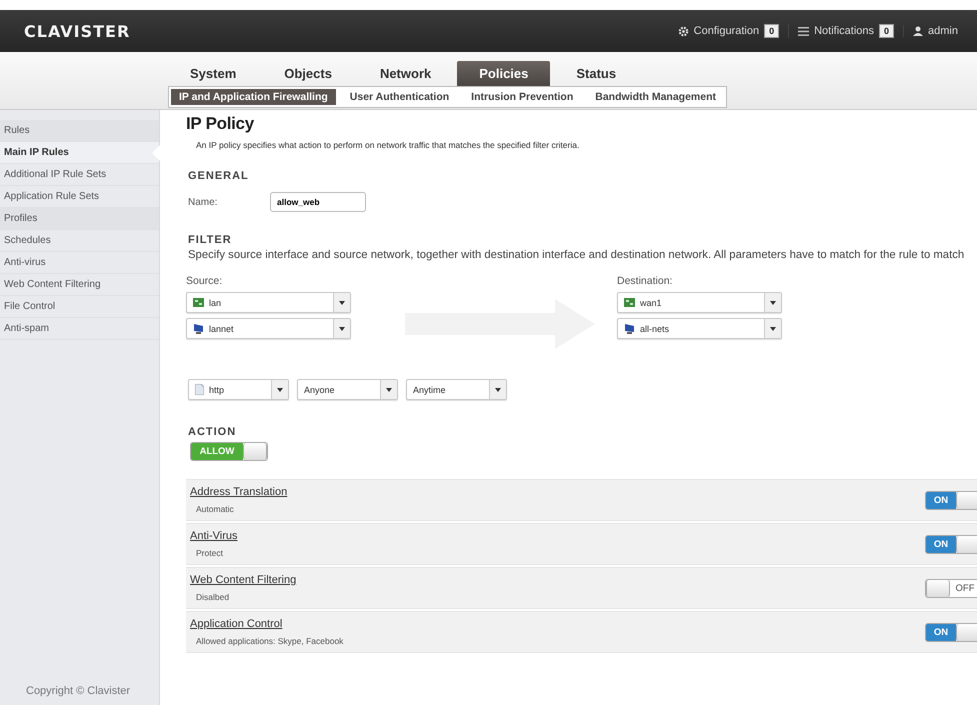 Image resolution: width=977 pixels, height=705 pixels. I want to click on notifications-count: 0, so click(886, 31).